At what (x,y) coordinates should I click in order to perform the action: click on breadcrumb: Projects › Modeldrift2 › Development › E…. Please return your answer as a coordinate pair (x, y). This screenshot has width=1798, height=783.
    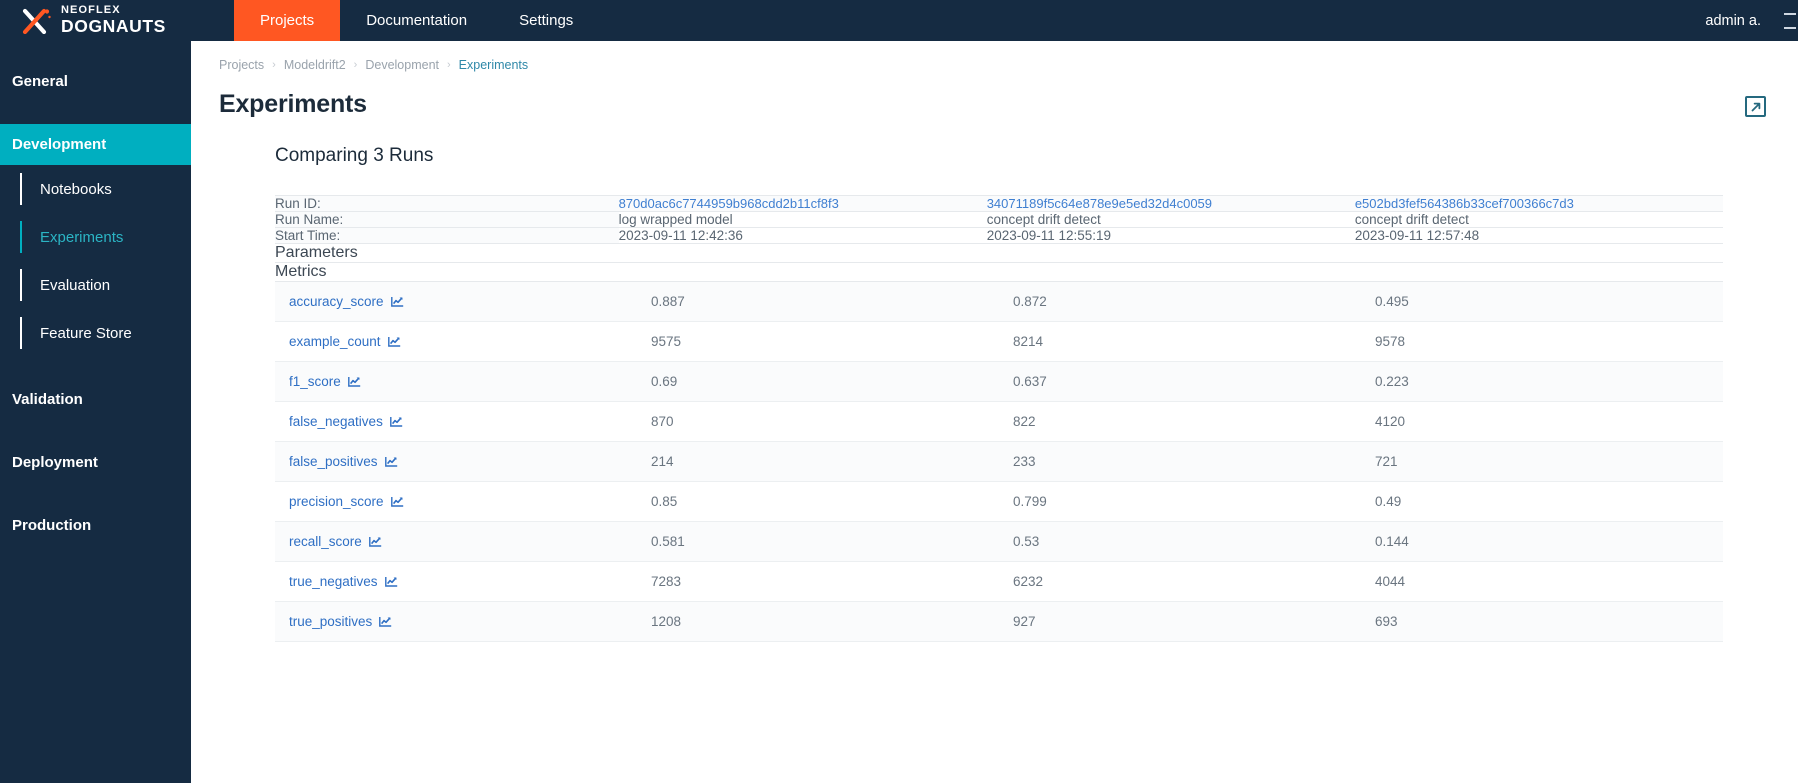
    Looking at the image, I should click on (994, 56).